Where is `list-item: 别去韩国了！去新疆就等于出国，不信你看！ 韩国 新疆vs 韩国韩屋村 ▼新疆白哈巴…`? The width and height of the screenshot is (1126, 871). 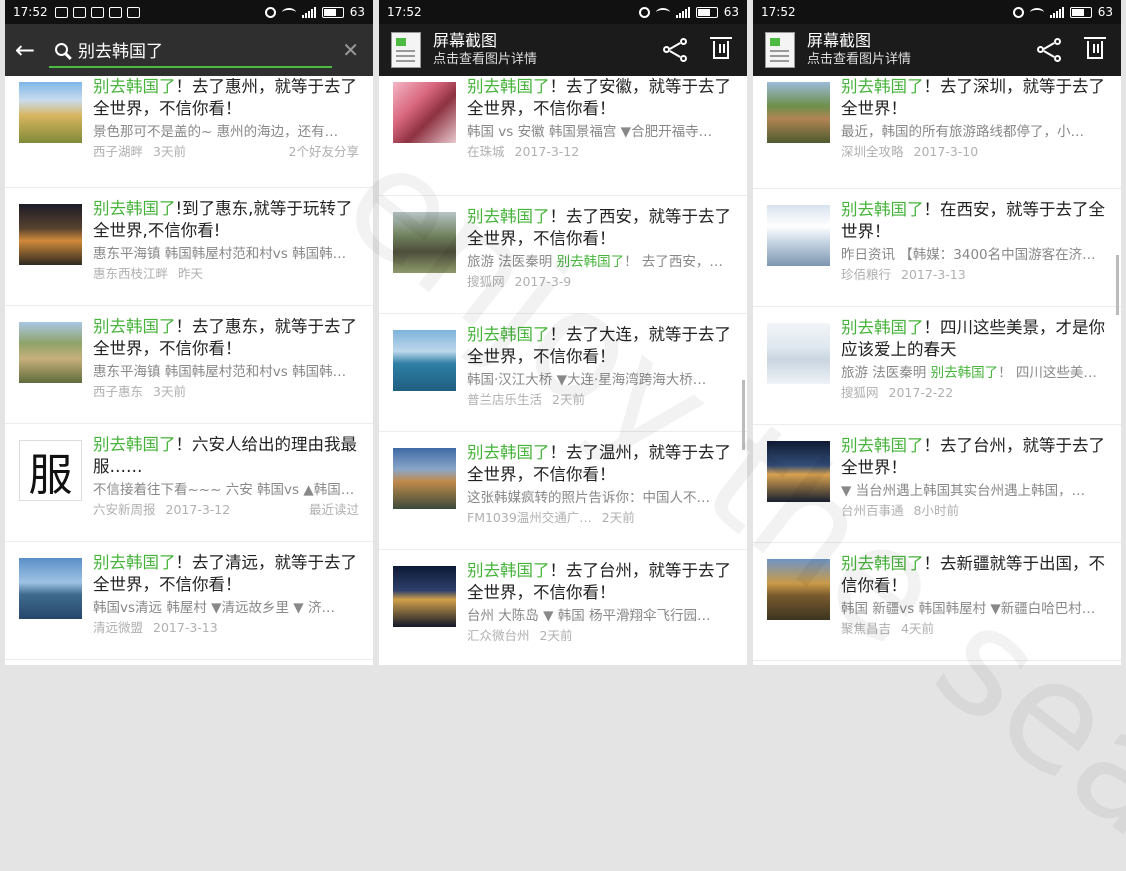 list-item: 别去韩国了！去新疆就等于出国，不信你看！ 韩国 新疆vs 韩国韩屋村 ▼新疆白哈巴… is located at coordinates (937, 602).